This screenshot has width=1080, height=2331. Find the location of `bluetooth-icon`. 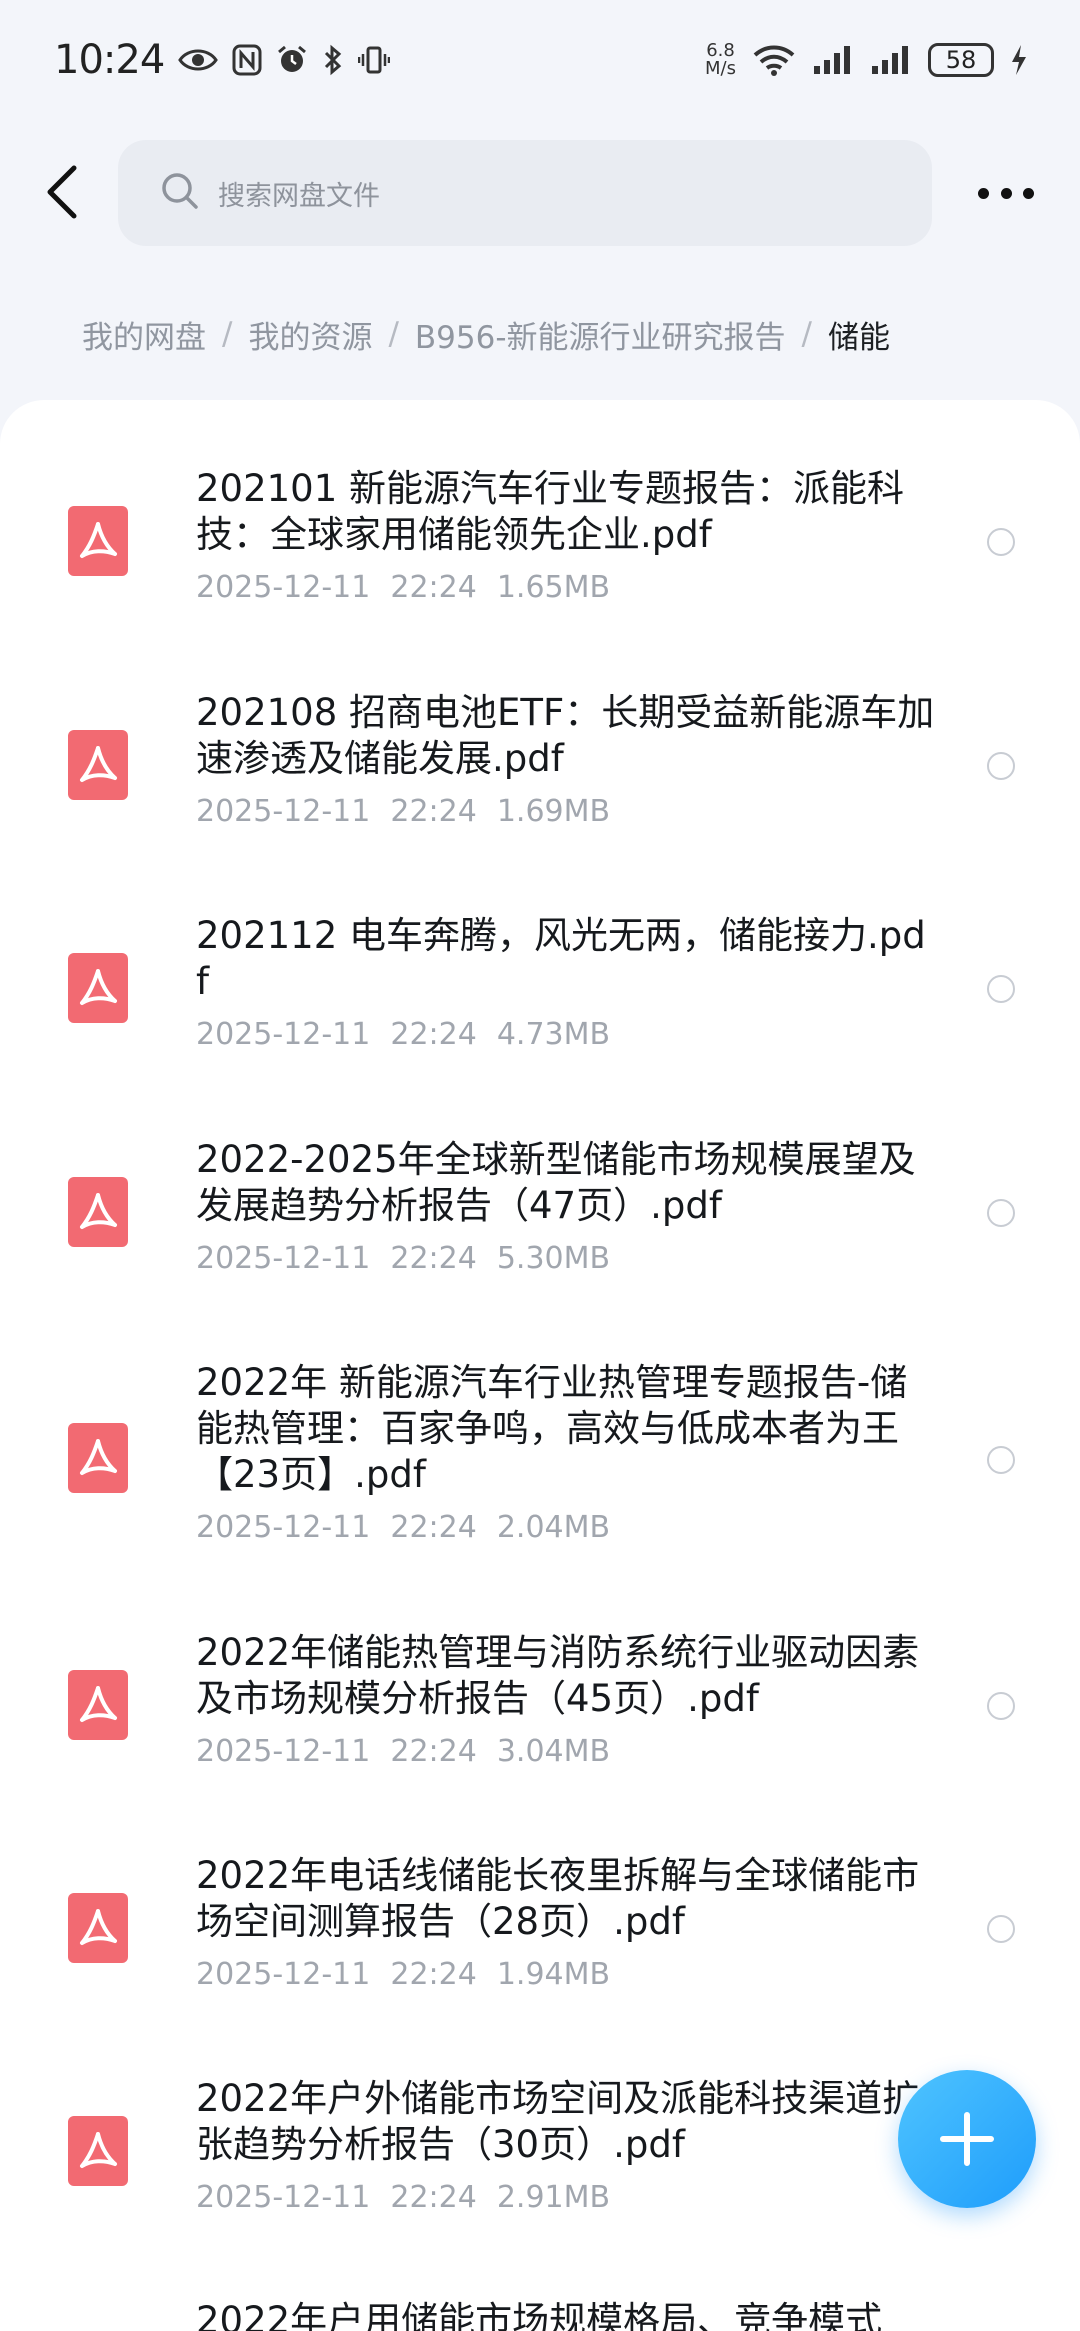

bluetooth-icon is located at coordinates (333, 60).